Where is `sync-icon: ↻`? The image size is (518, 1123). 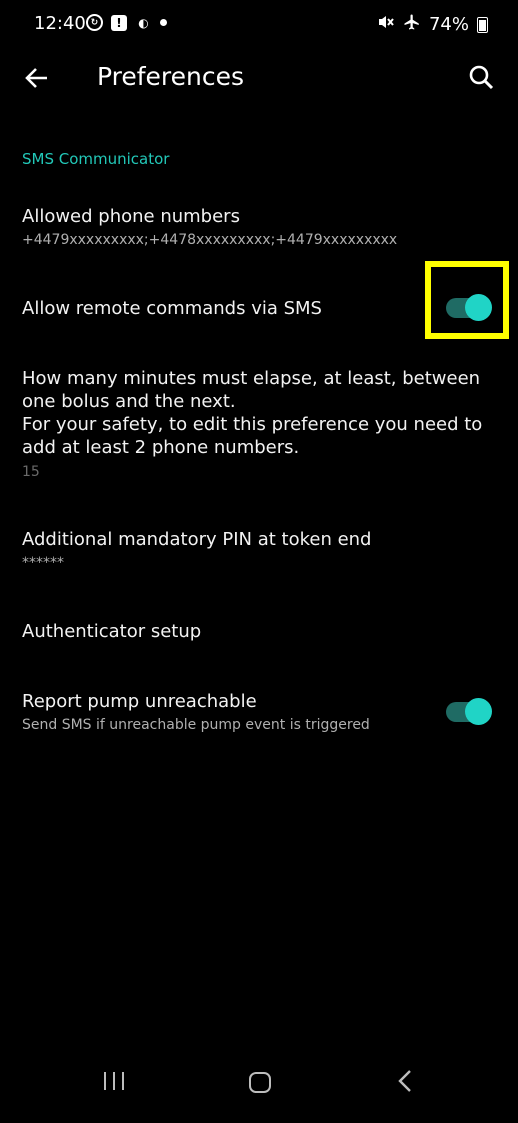
sync-icon: ↻ is located at coordinates (94, 22).